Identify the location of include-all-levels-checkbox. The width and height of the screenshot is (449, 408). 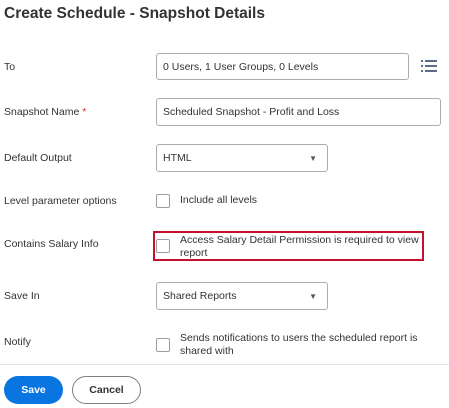
(163, 201).